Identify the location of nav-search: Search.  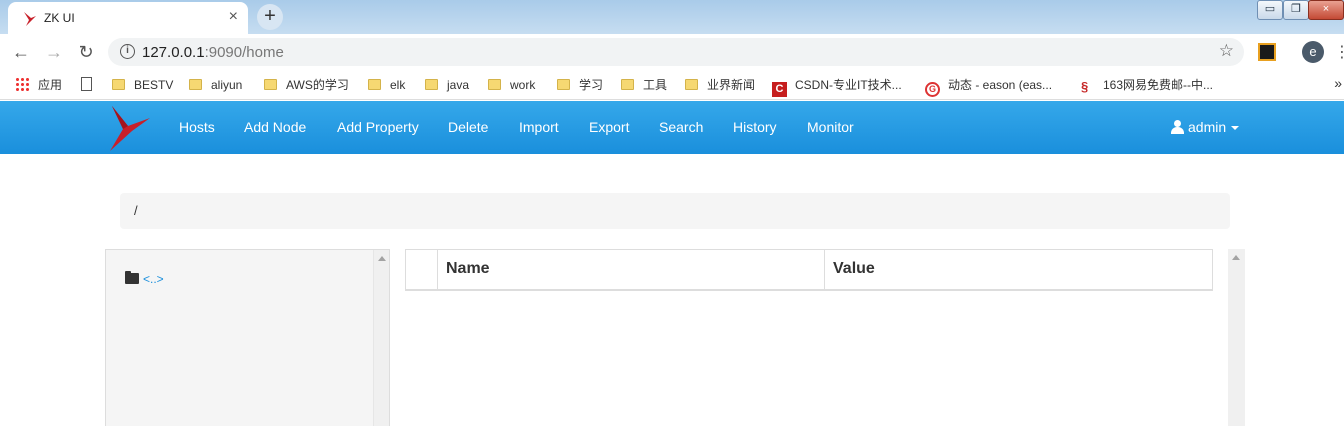
(681, 127).